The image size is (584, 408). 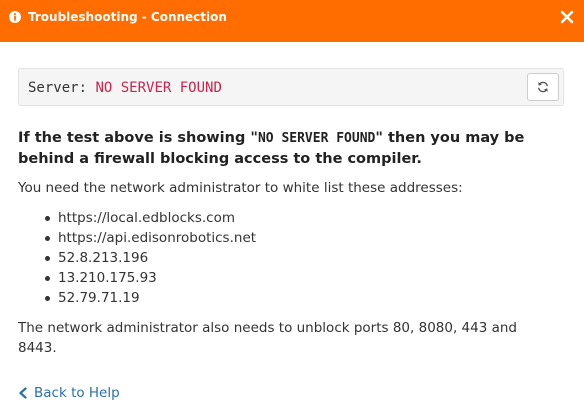 I want to click on list-item: 13.210.175.93, so click(x=137, y=278).